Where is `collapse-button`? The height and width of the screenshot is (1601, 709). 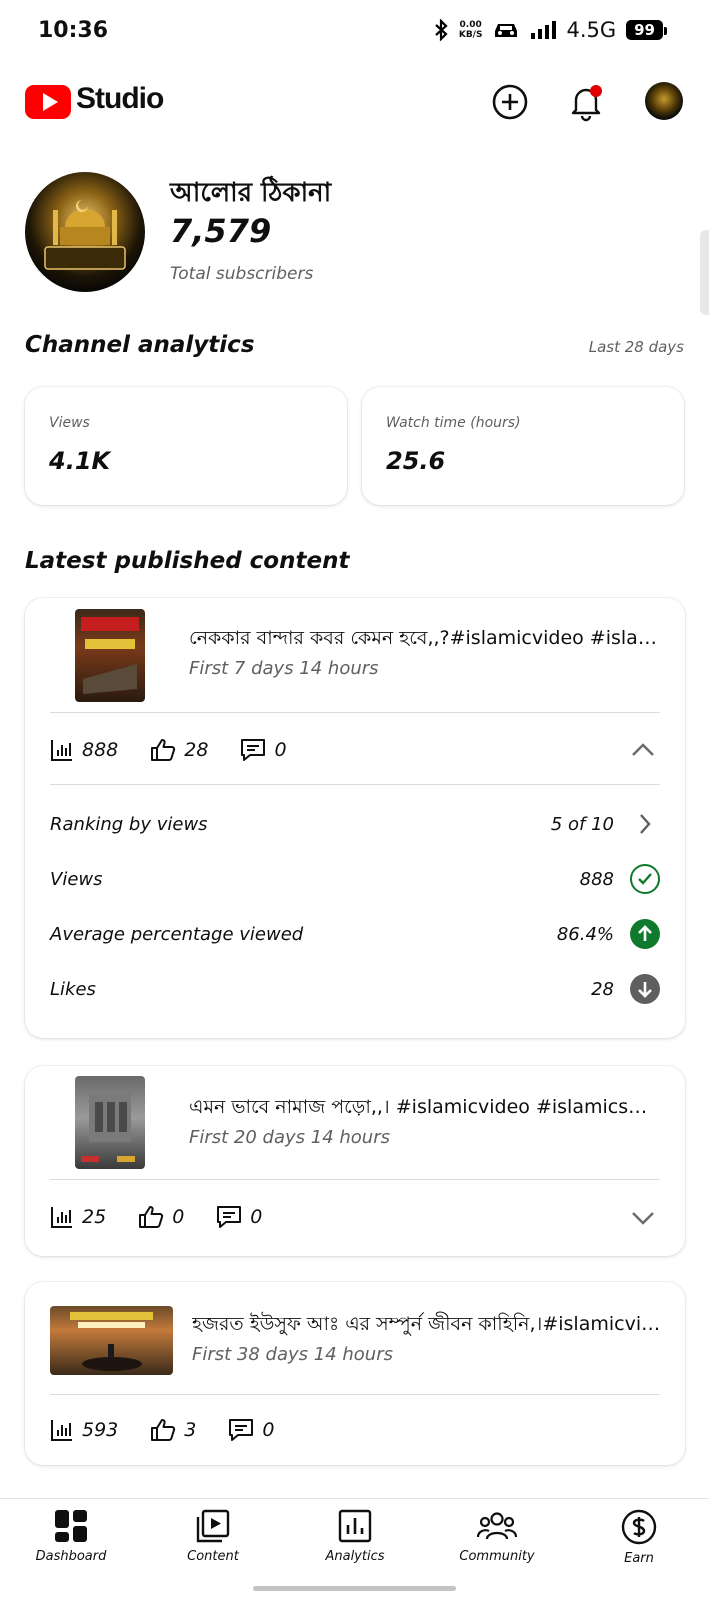
collapse-button is located at coordinates (643, 750).